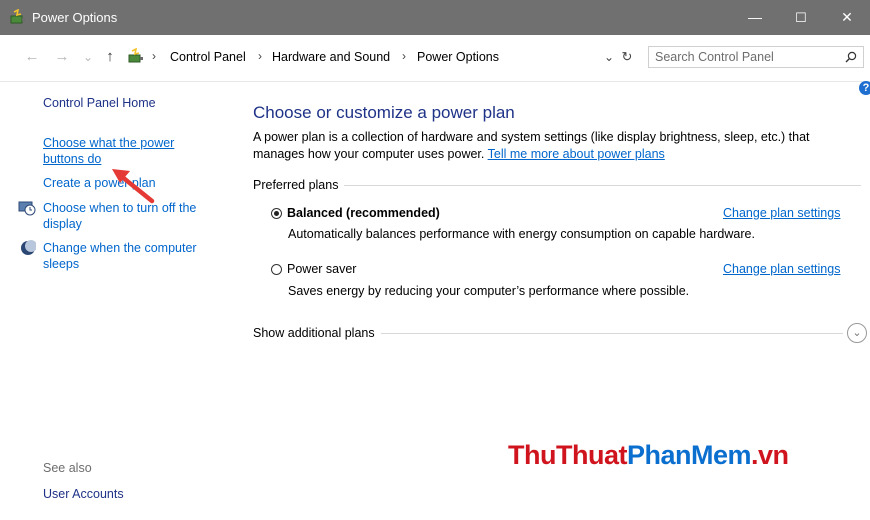 This screenshot has width=870, height=520. What do you see at coordinates (363, 213) in the screenshot?
I see `balanced-plan-name: Balanced (recommended)` at bounding box center [363, 213].